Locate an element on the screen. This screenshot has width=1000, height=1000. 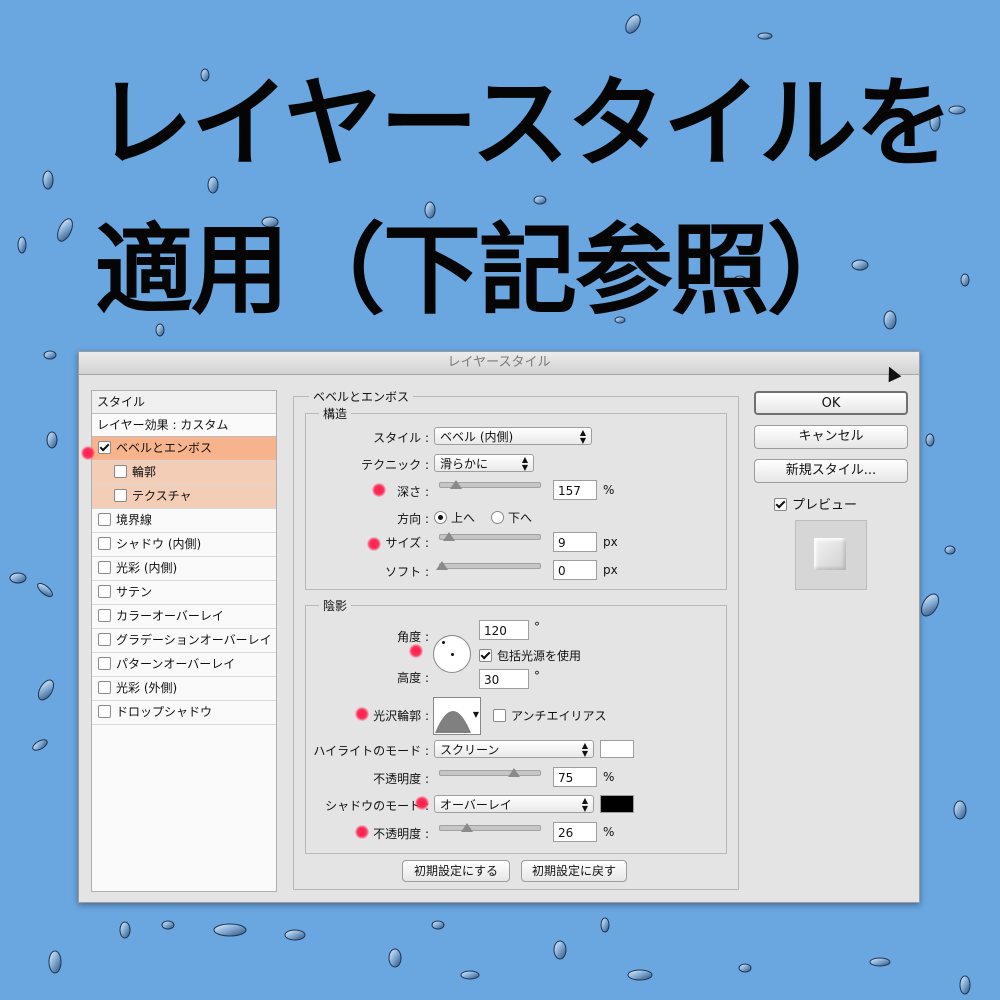
highlight-color-swatch is located at coordinates (617, 749).